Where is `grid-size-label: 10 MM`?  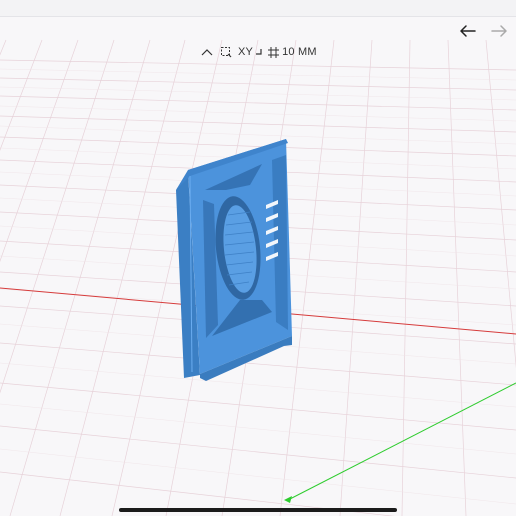 grid-size-label: 10 MM is located at coordinates (299, 52).